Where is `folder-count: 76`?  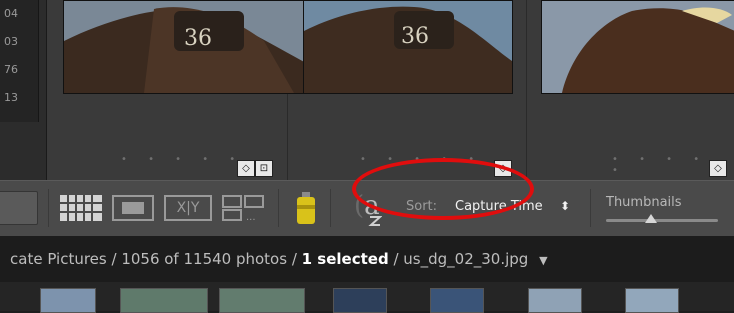
folder-count: 76 is located at coordinates (19, 70).